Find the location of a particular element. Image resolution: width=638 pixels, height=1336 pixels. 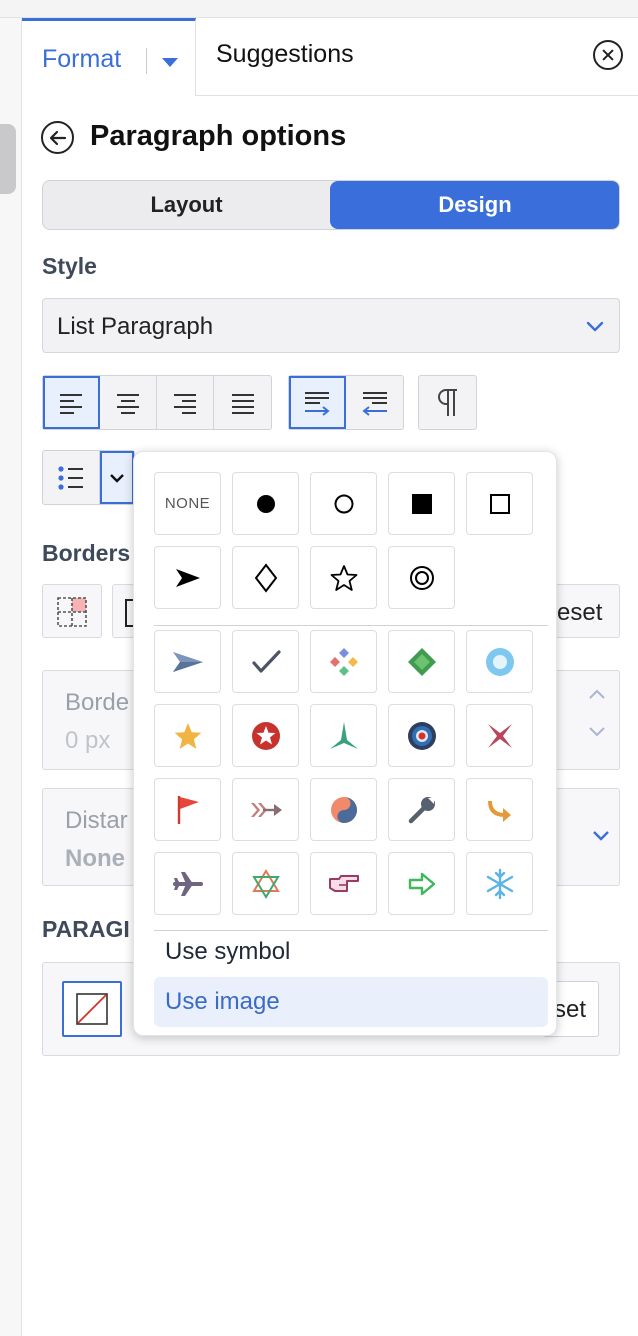

no-color-icon is located at coordinates (92, 1009).